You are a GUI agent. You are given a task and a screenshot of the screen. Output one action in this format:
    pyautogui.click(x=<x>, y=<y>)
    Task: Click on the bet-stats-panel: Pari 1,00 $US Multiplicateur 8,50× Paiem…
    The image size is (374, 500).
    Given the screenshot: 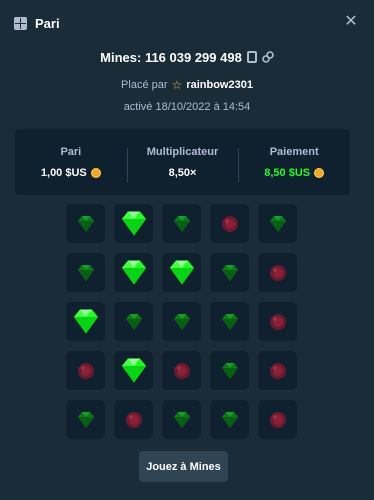 What is the action you would take?
    pyautogui.click(x=182, y=162)
    